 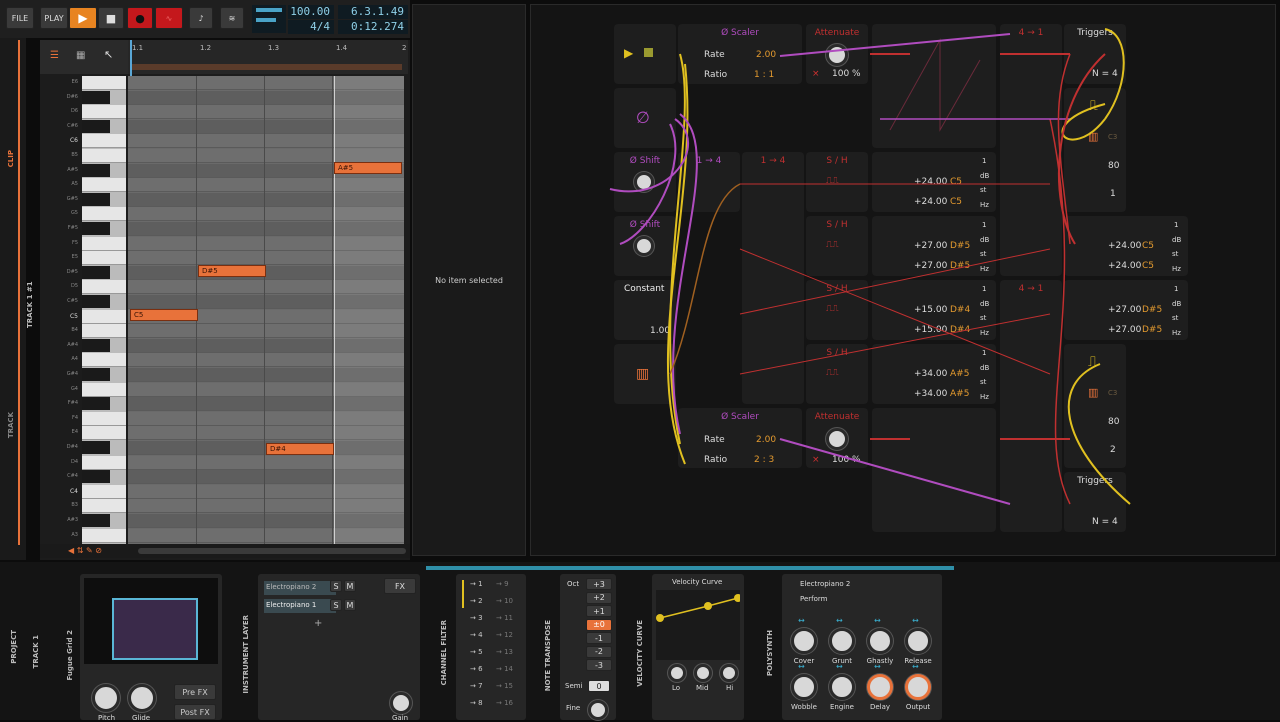 I want to click on scroll-left-icon: ◀ ⇅ ✎ ⊘, so click(x=85, y=550).